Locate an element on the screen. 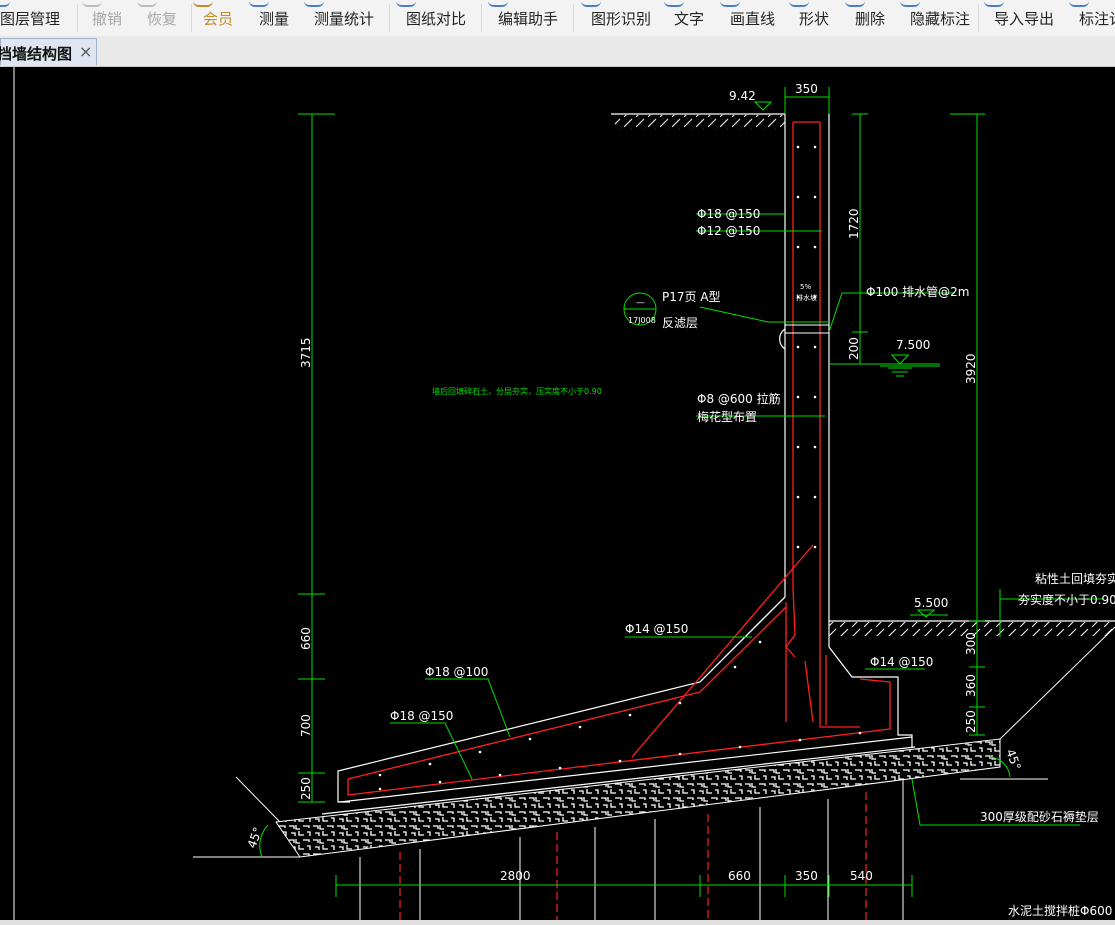  status-bar is located at coordinates (557, 922).